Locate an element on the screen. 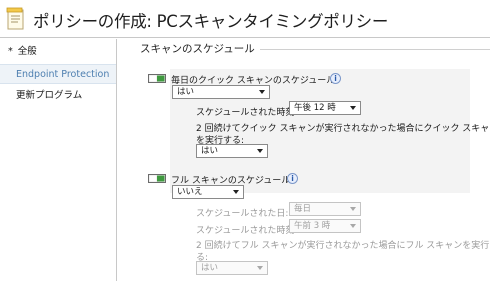 The image size is (490, 281). required-marker: * is located at coordinates (10, 51).